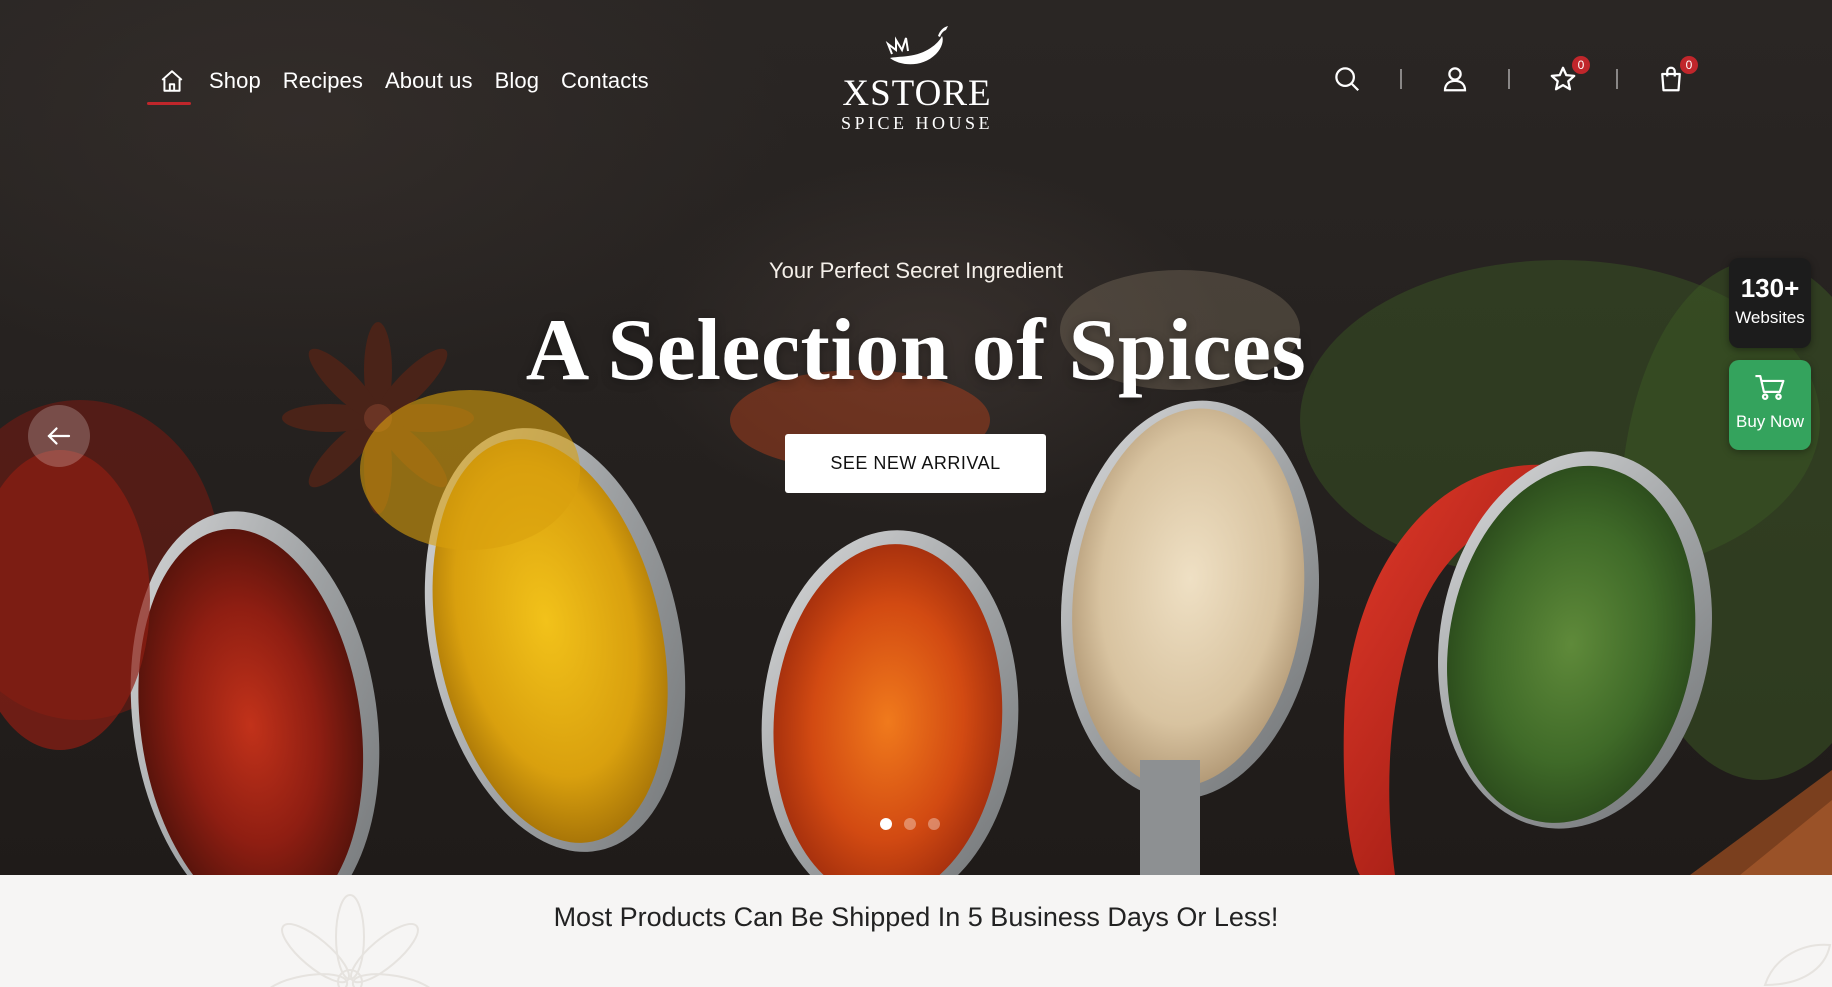 Image resolution: width=1832 pixels, height=987 pixels. Describe the element at coordinates (915, 463) in the screenshot. I see `see-new-arrival-button: SEE NEW ARRIVAL` at that location.